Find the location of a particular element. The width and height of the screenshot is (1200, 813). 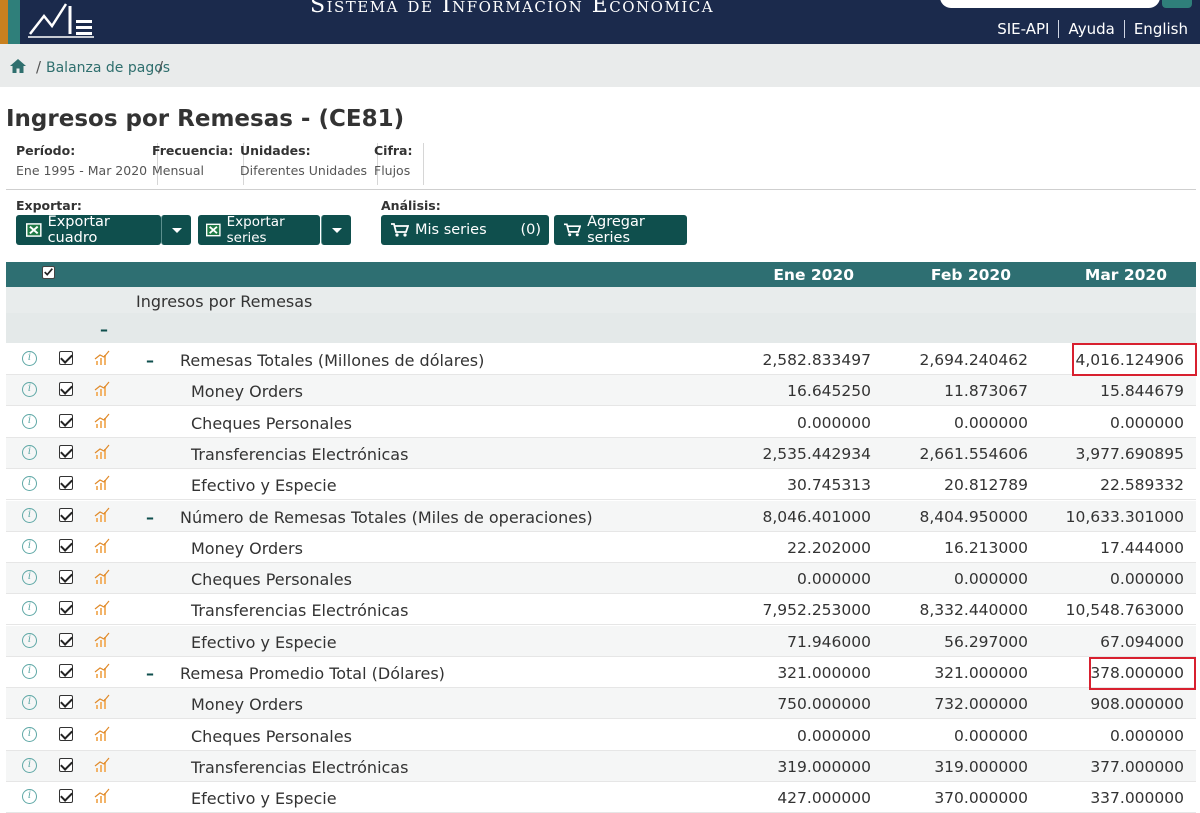

column-header: Mar 2020 is located at coordinates (1107, 275).